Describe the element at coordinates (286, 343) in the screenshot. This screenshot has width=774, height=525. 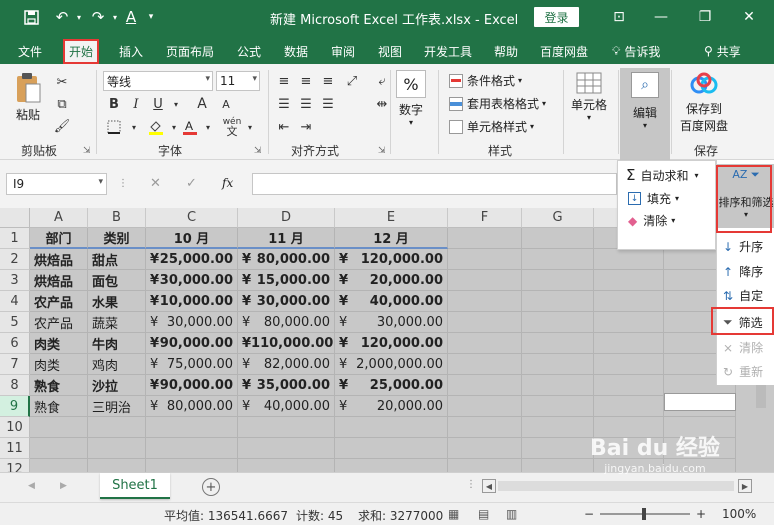
I see `table-cell: ¥110,000.00` at that location.